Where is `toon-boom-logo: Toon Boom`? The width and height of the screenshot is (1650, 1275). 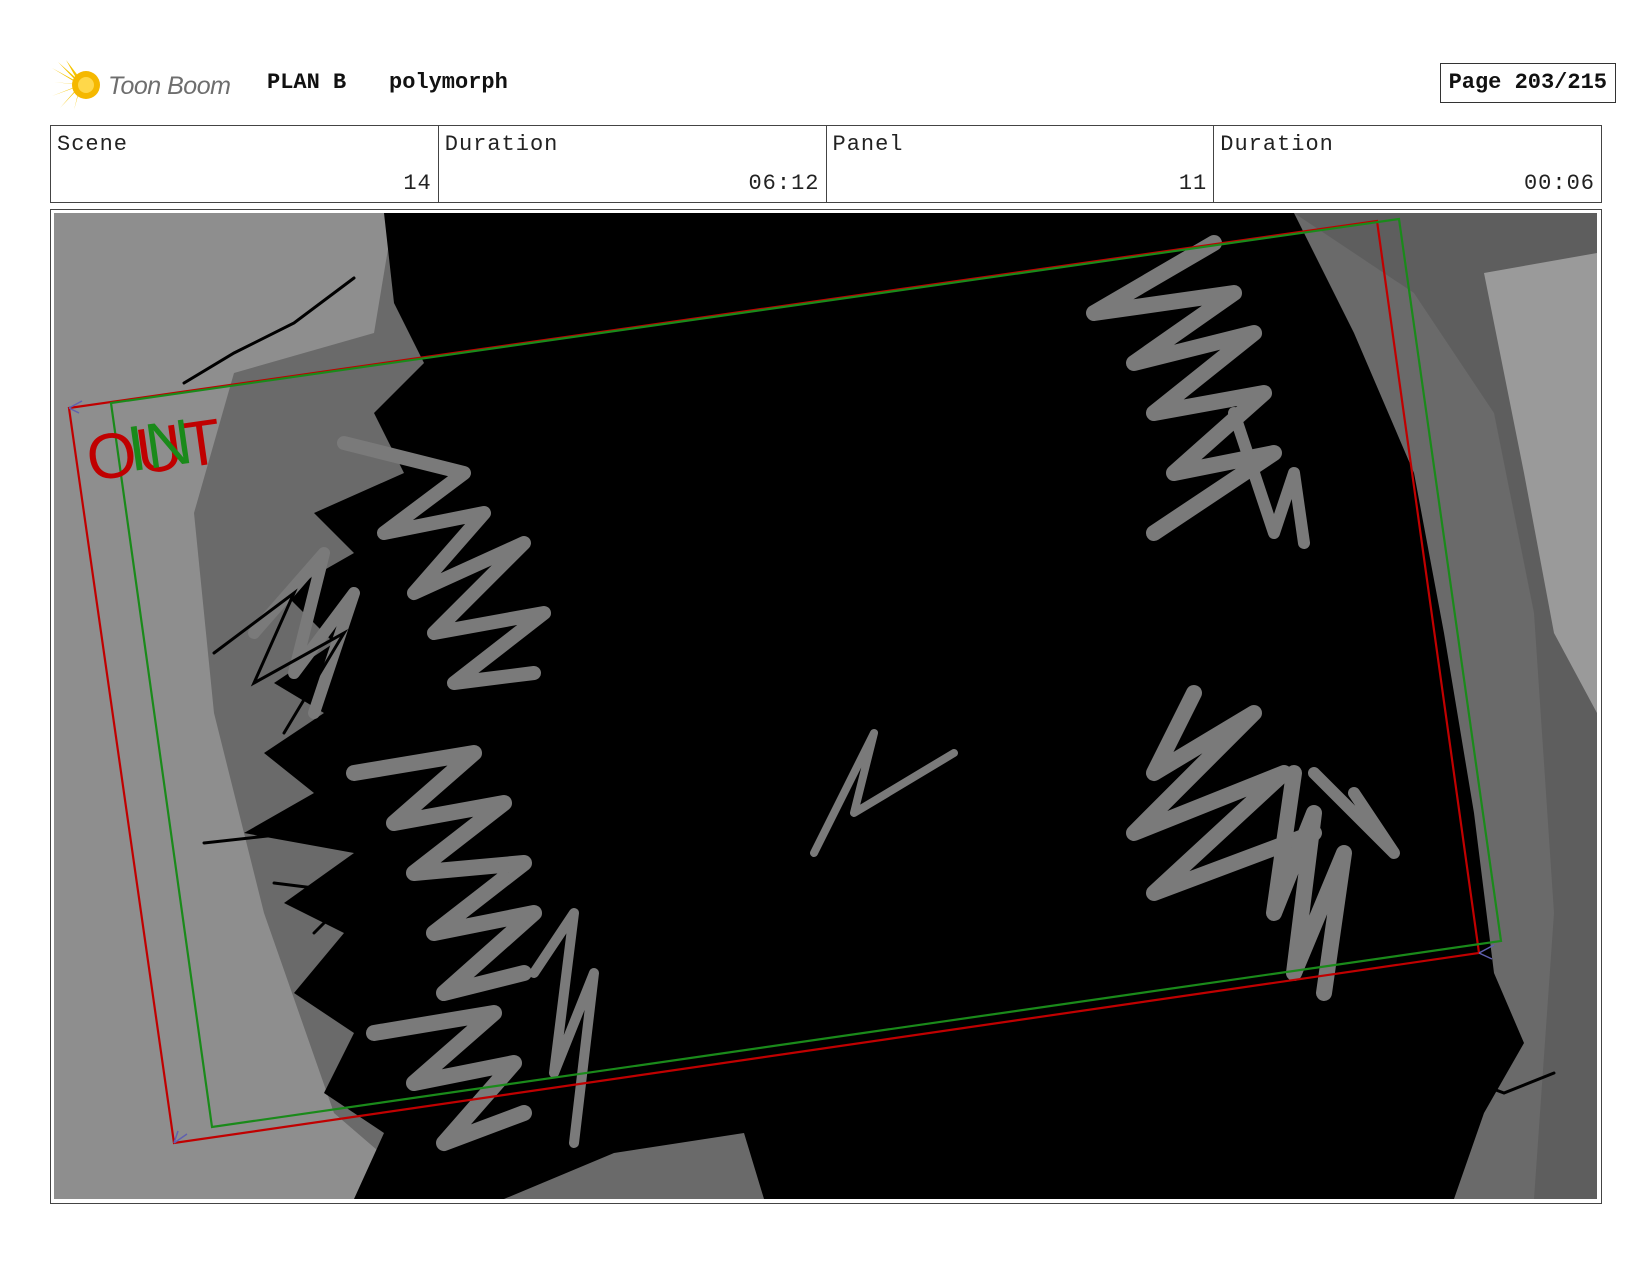
toon-boom-logo: Toon Boom is located at coordinates (152, 85).